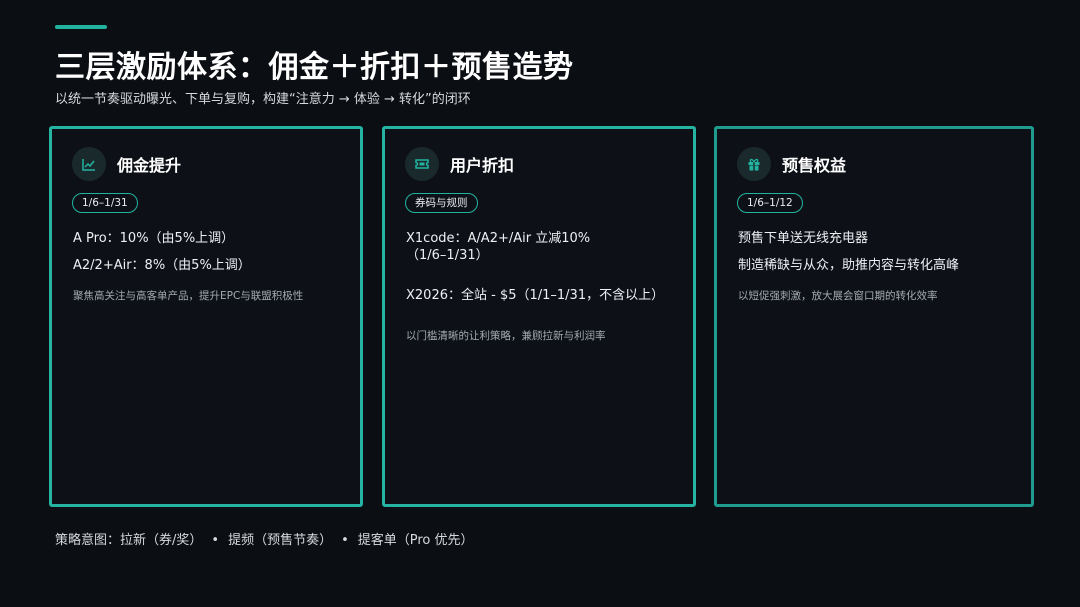  I want to click on card-note: 以门槛清晰的让利策略，兼顾拉新与利润率, so click(506, 336).